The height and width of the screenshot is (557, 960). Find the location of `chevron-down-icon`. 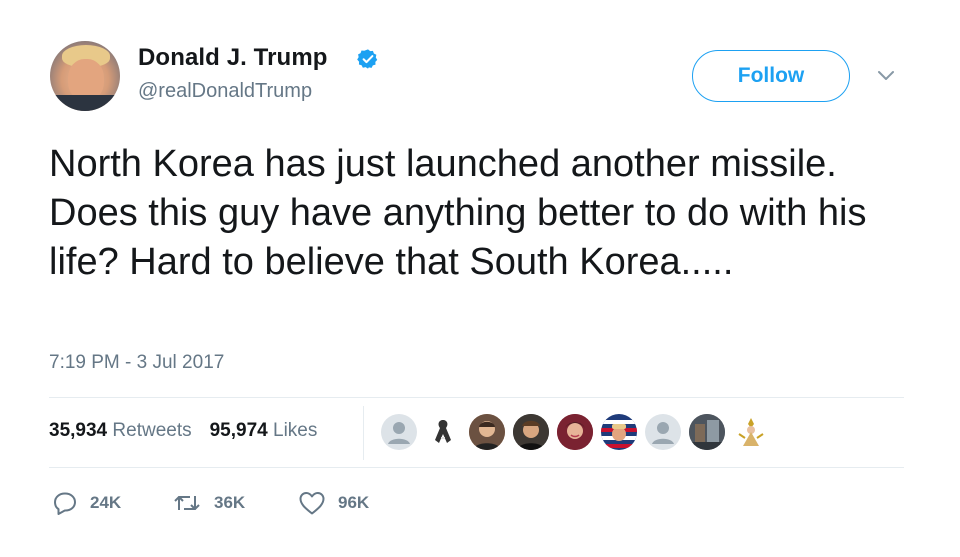

chevron-down-icon is located at coordinates (886, 76).